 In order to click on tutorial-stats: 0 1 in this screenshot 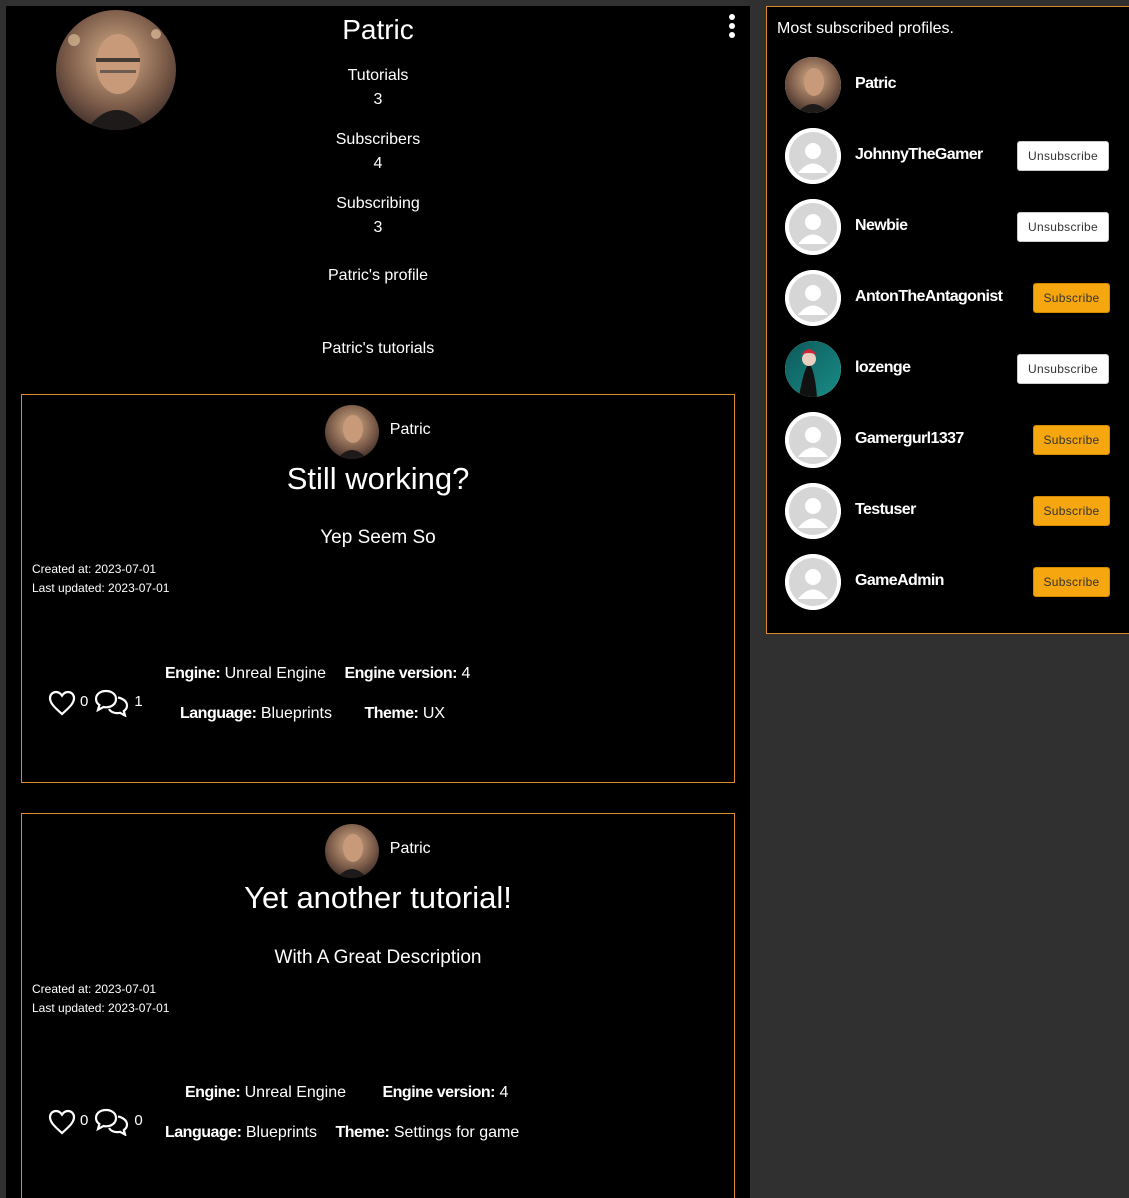, I will do `click(98, 703)`.